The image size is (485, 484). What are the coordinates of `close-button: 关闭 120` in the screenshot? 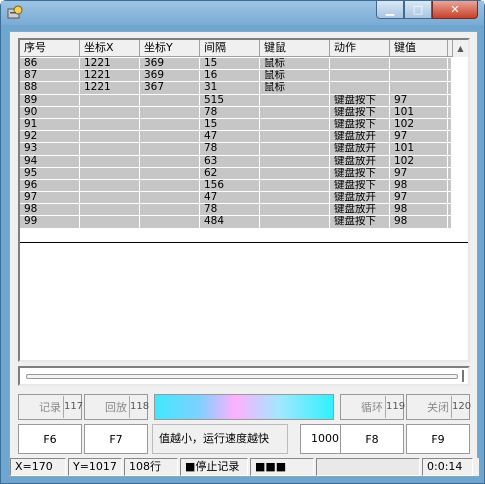 It's located at (438, 407).